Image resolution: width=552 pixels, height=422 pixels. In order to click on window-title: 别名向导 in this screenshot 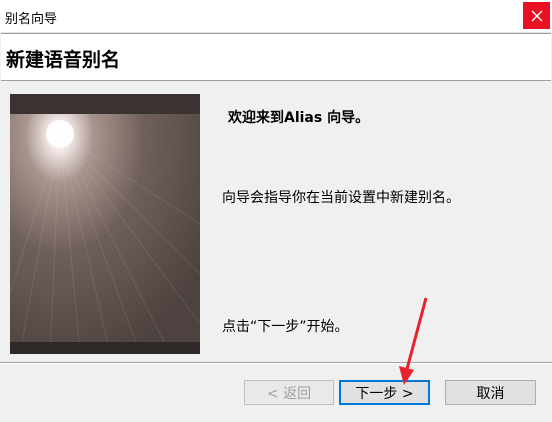, I will do `click(31, 19)`.